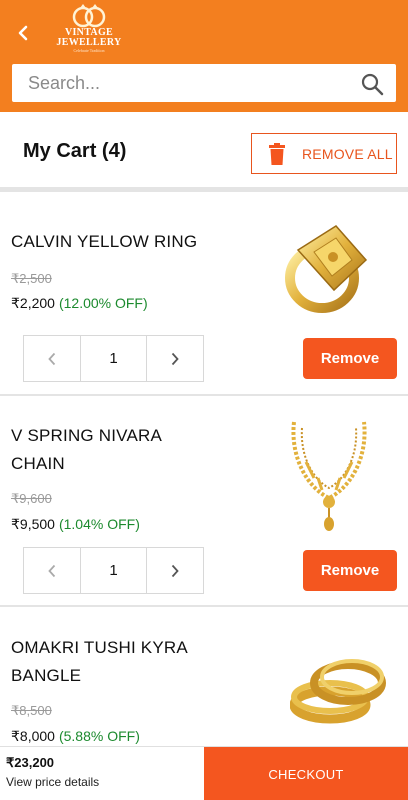 Image resolution: width=408 pixels, height=800 pixels. I want to click on logo-text-line2: JEWELLERY, so click(89, 42).